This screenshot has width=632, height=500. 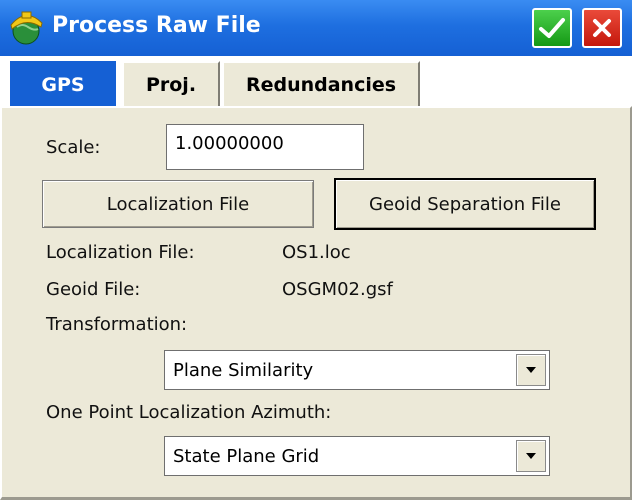 I want to click on ok-button, so click(x=552, y=28).